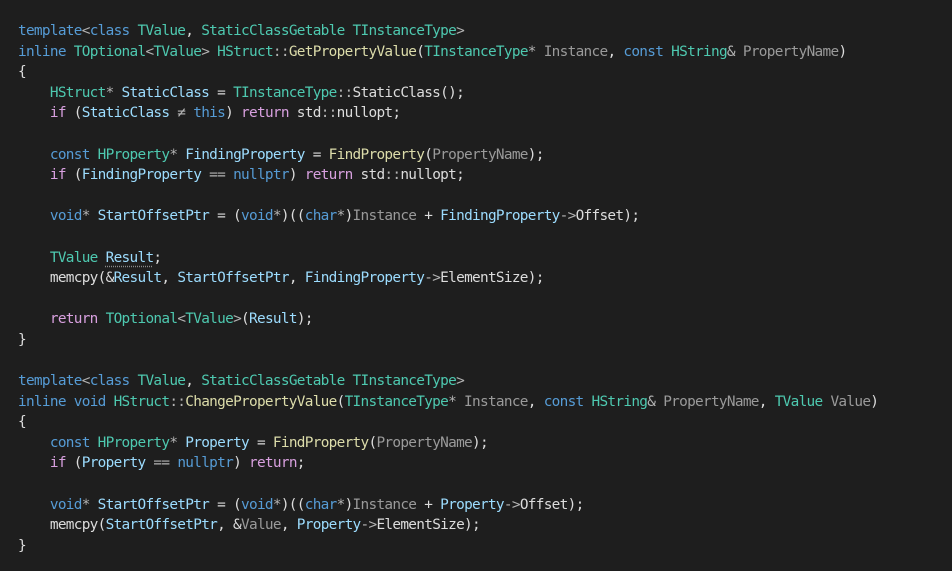  What do you see at coordinates (376, 154) in the screenshot?
I see `code-token: FindProperty` at bounding box center [376, 154].